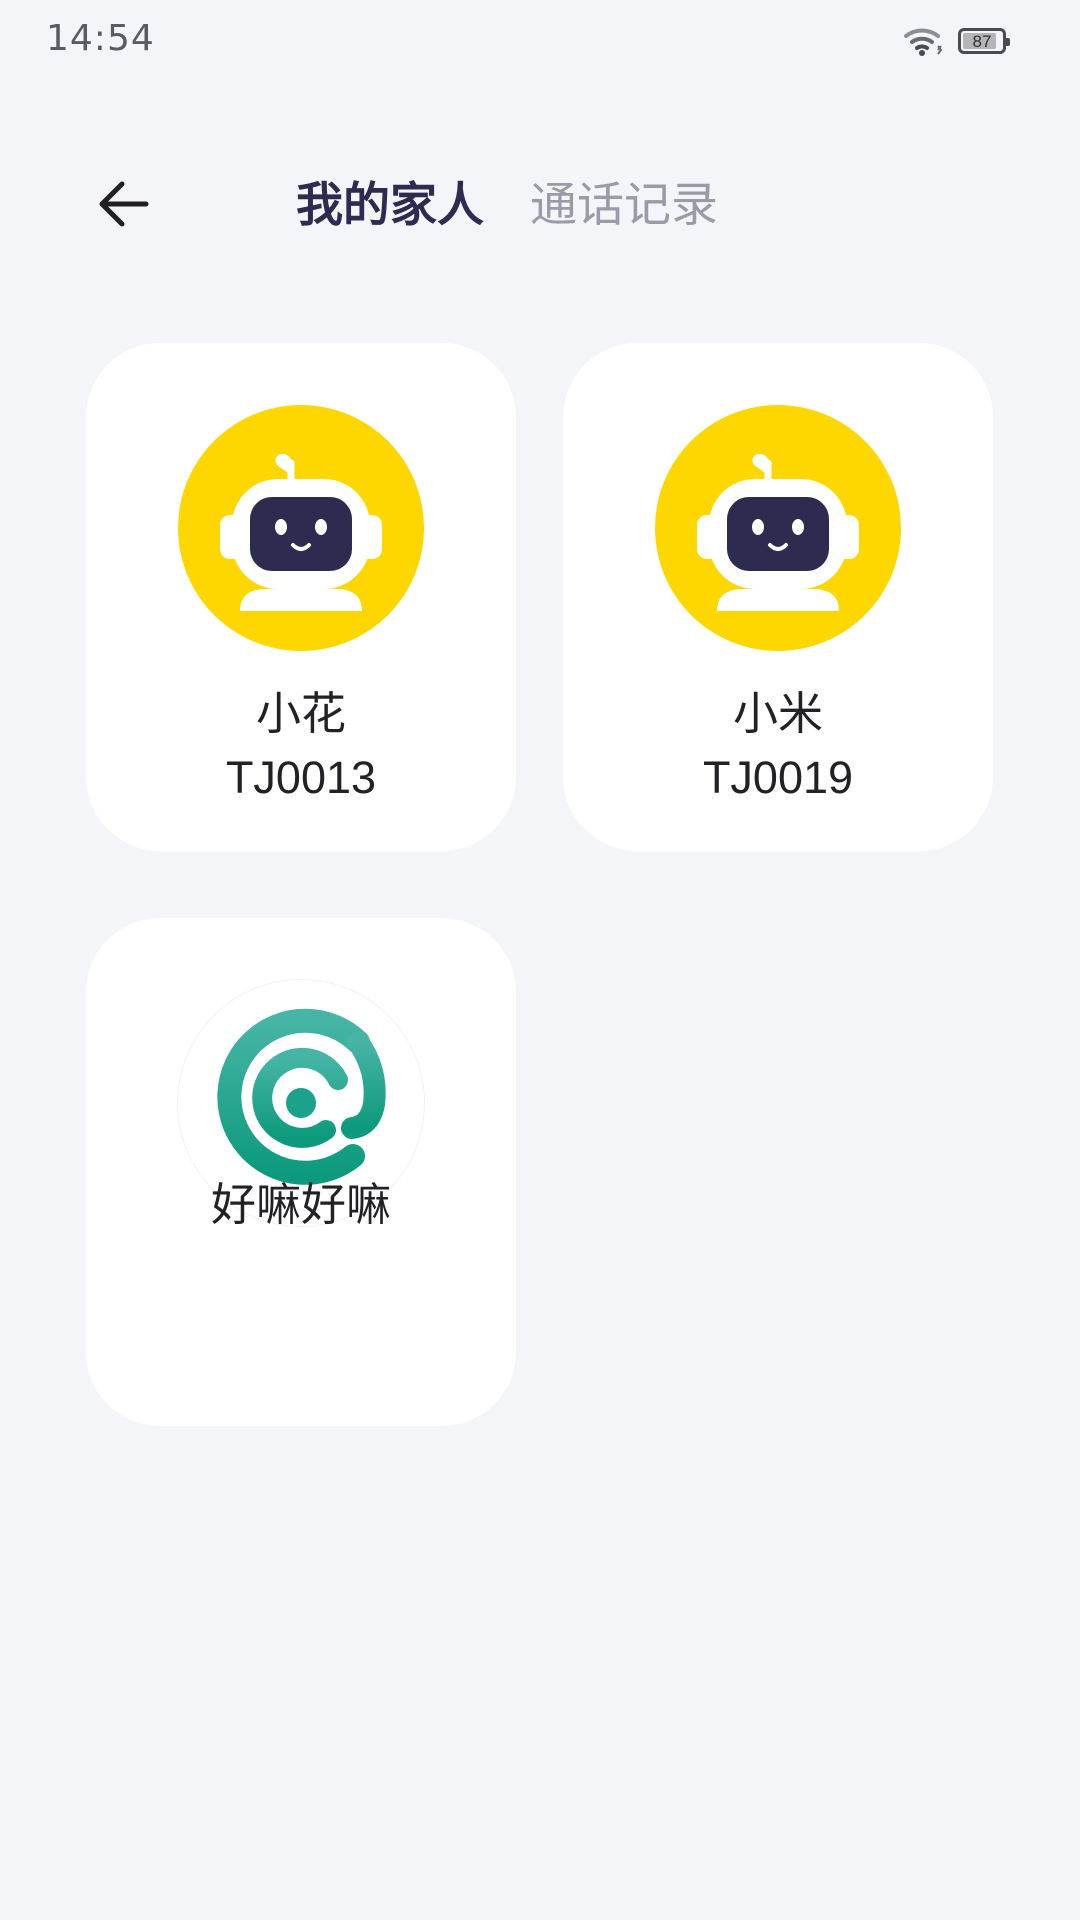 The image size is (1080, 1920). Describe the element at coordinates (100, 38) in the screenshot. I see `status-time: 14:54` at that location.